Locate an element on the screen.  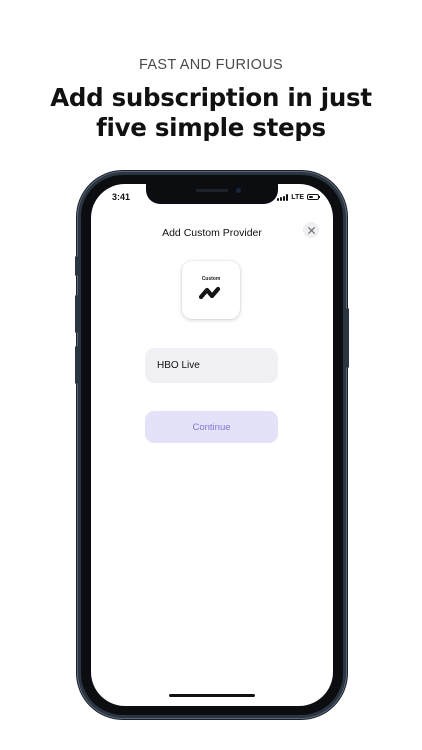
network-type: LTE is located at coordinates (297, 197).